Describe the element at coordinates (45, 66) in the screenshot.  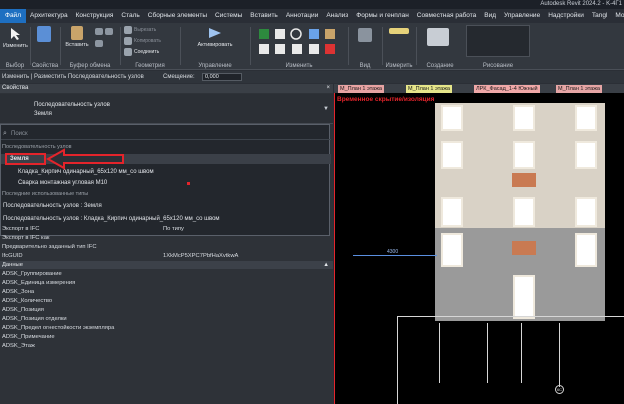
I see `properties-group-label: Свойства` at that location.